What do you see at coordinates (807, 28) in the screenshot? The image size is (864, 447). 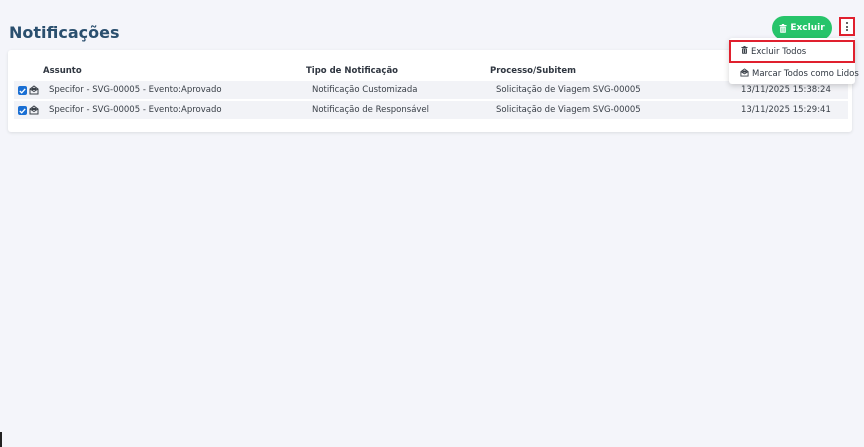 I see `delete-button-label: Excluir` at bounding box center [807, 28].